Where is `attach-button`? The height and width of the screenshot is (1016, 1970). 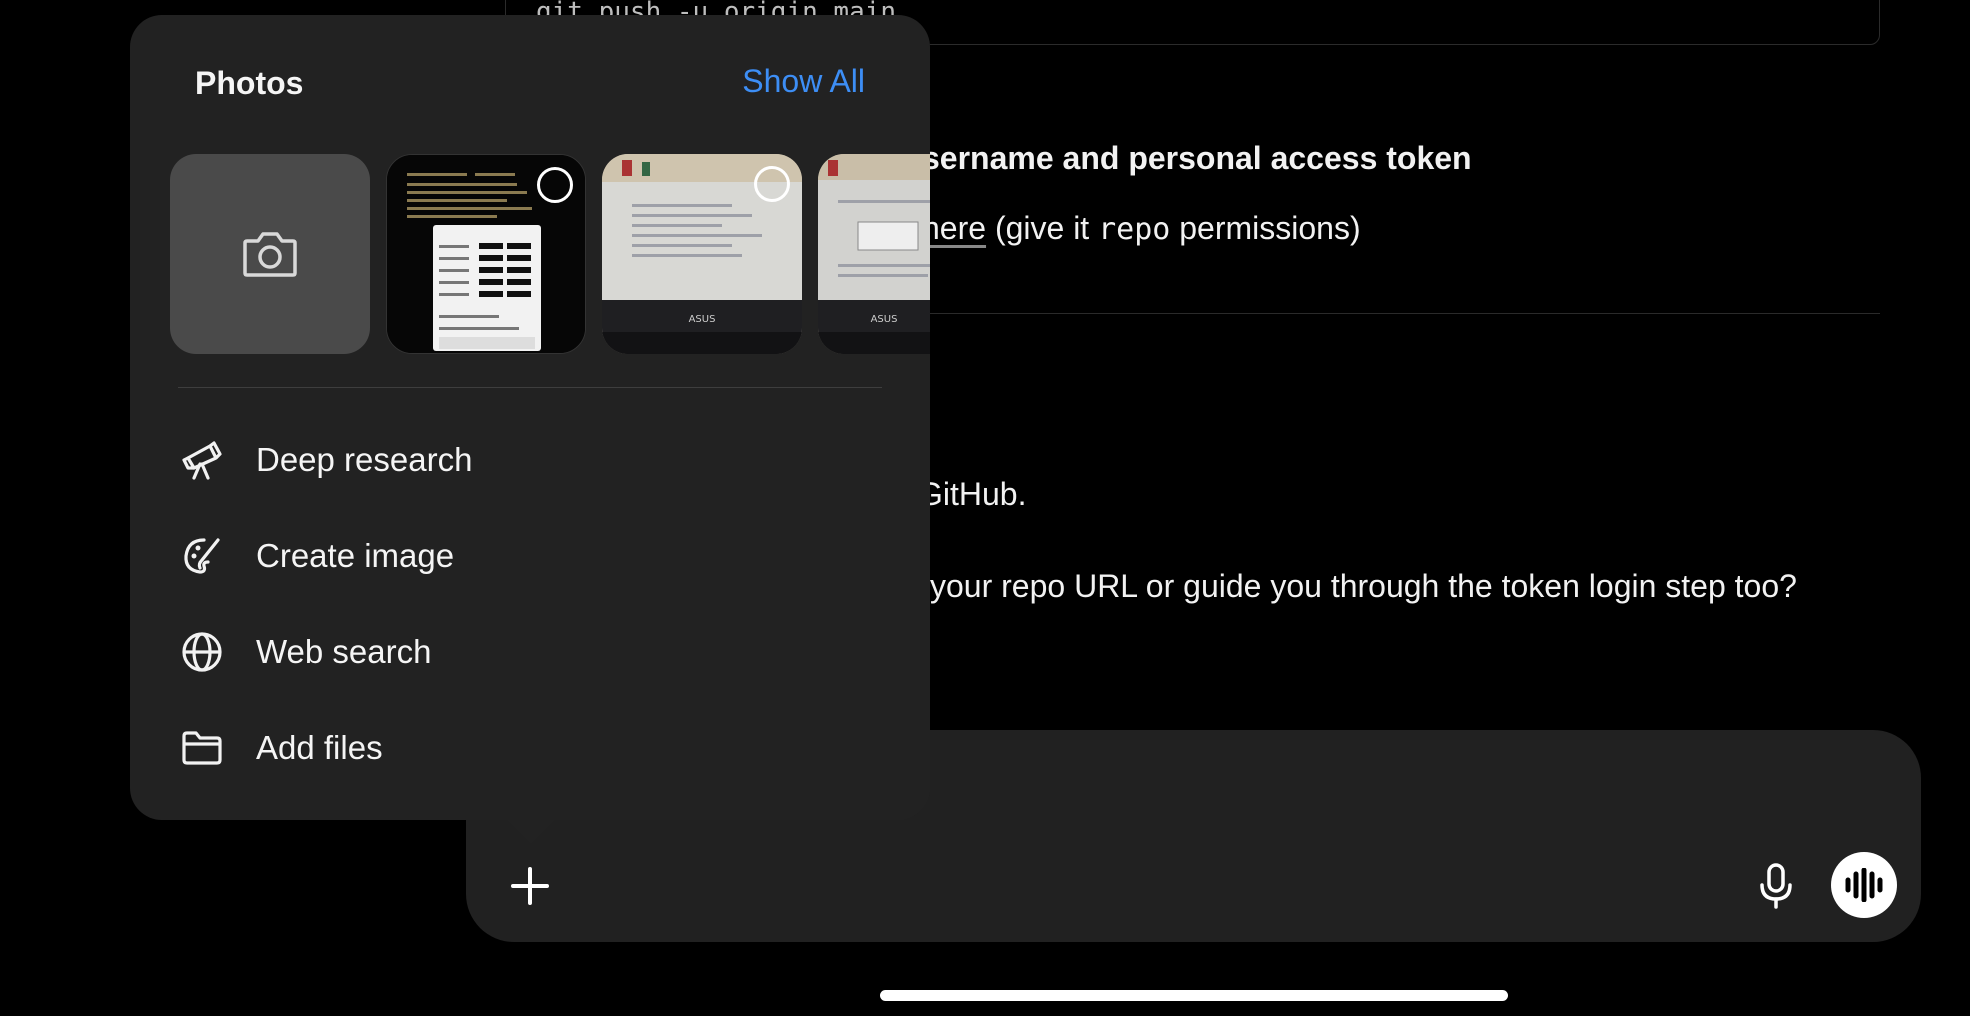 attach-button is located at coordinates (530, 886).